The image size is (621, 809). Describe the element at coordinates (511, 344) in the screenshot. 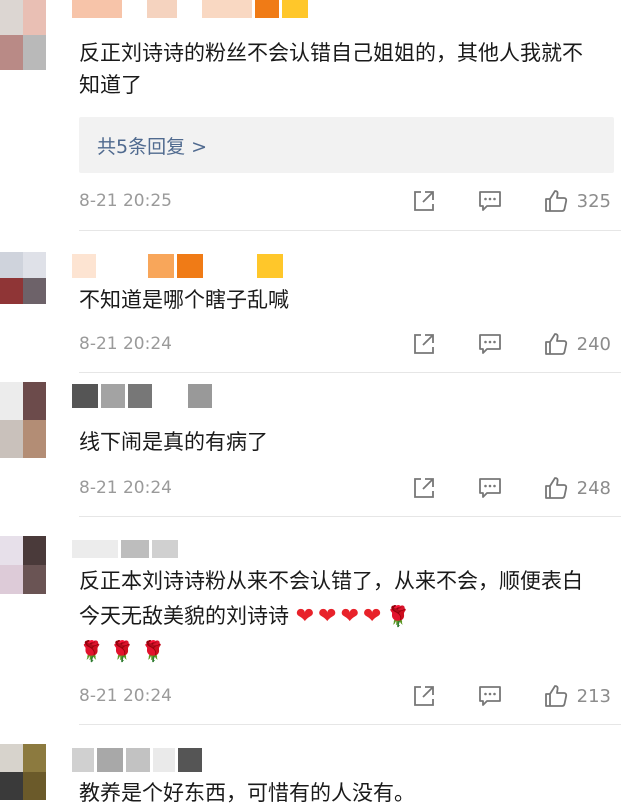

I see `comment-actions: 240` at that location.